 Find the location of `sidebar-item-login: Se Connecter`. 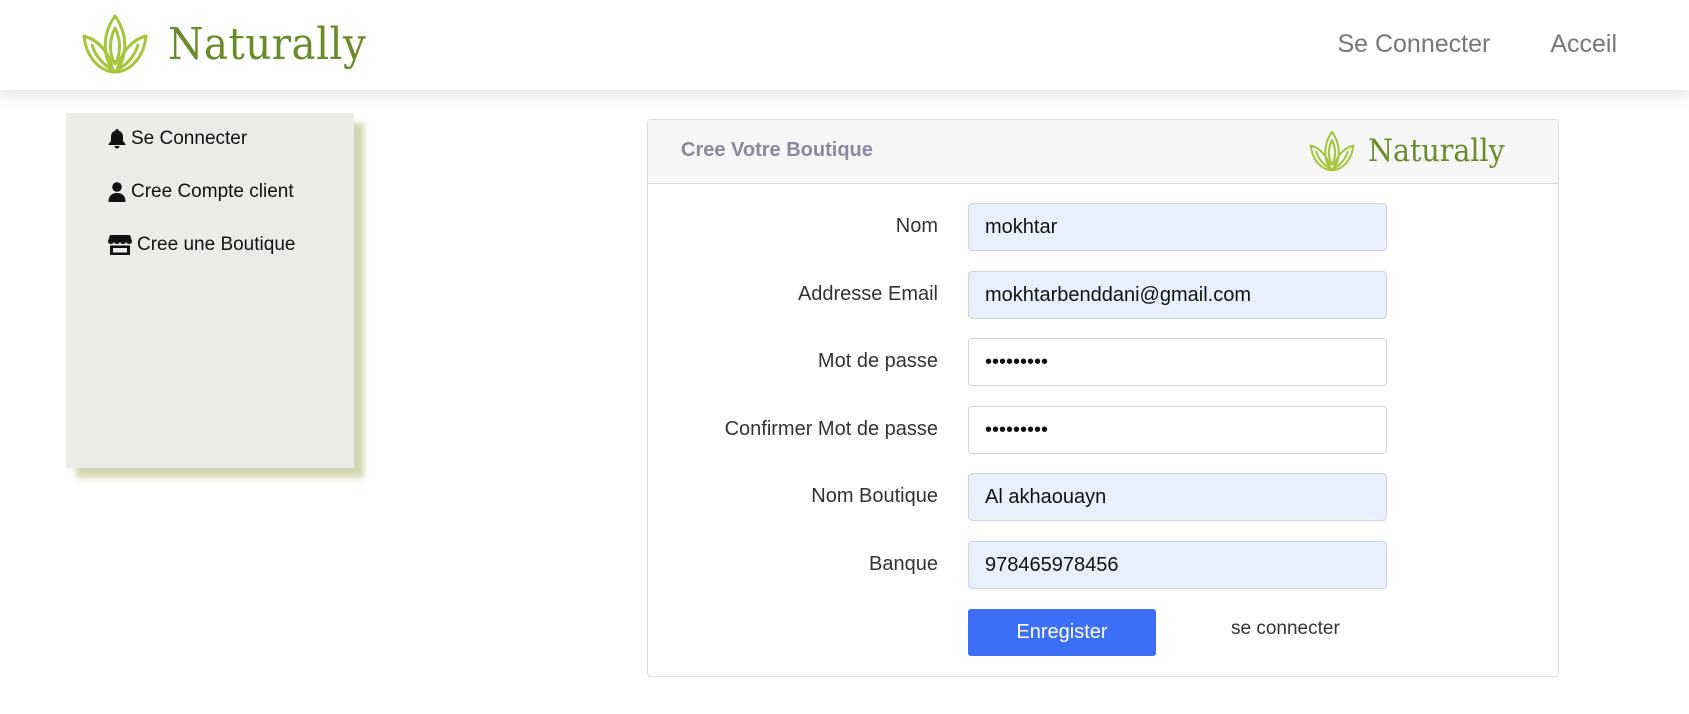

sidebar-item-login: Se Connecter is located at coordinates (177, 139).